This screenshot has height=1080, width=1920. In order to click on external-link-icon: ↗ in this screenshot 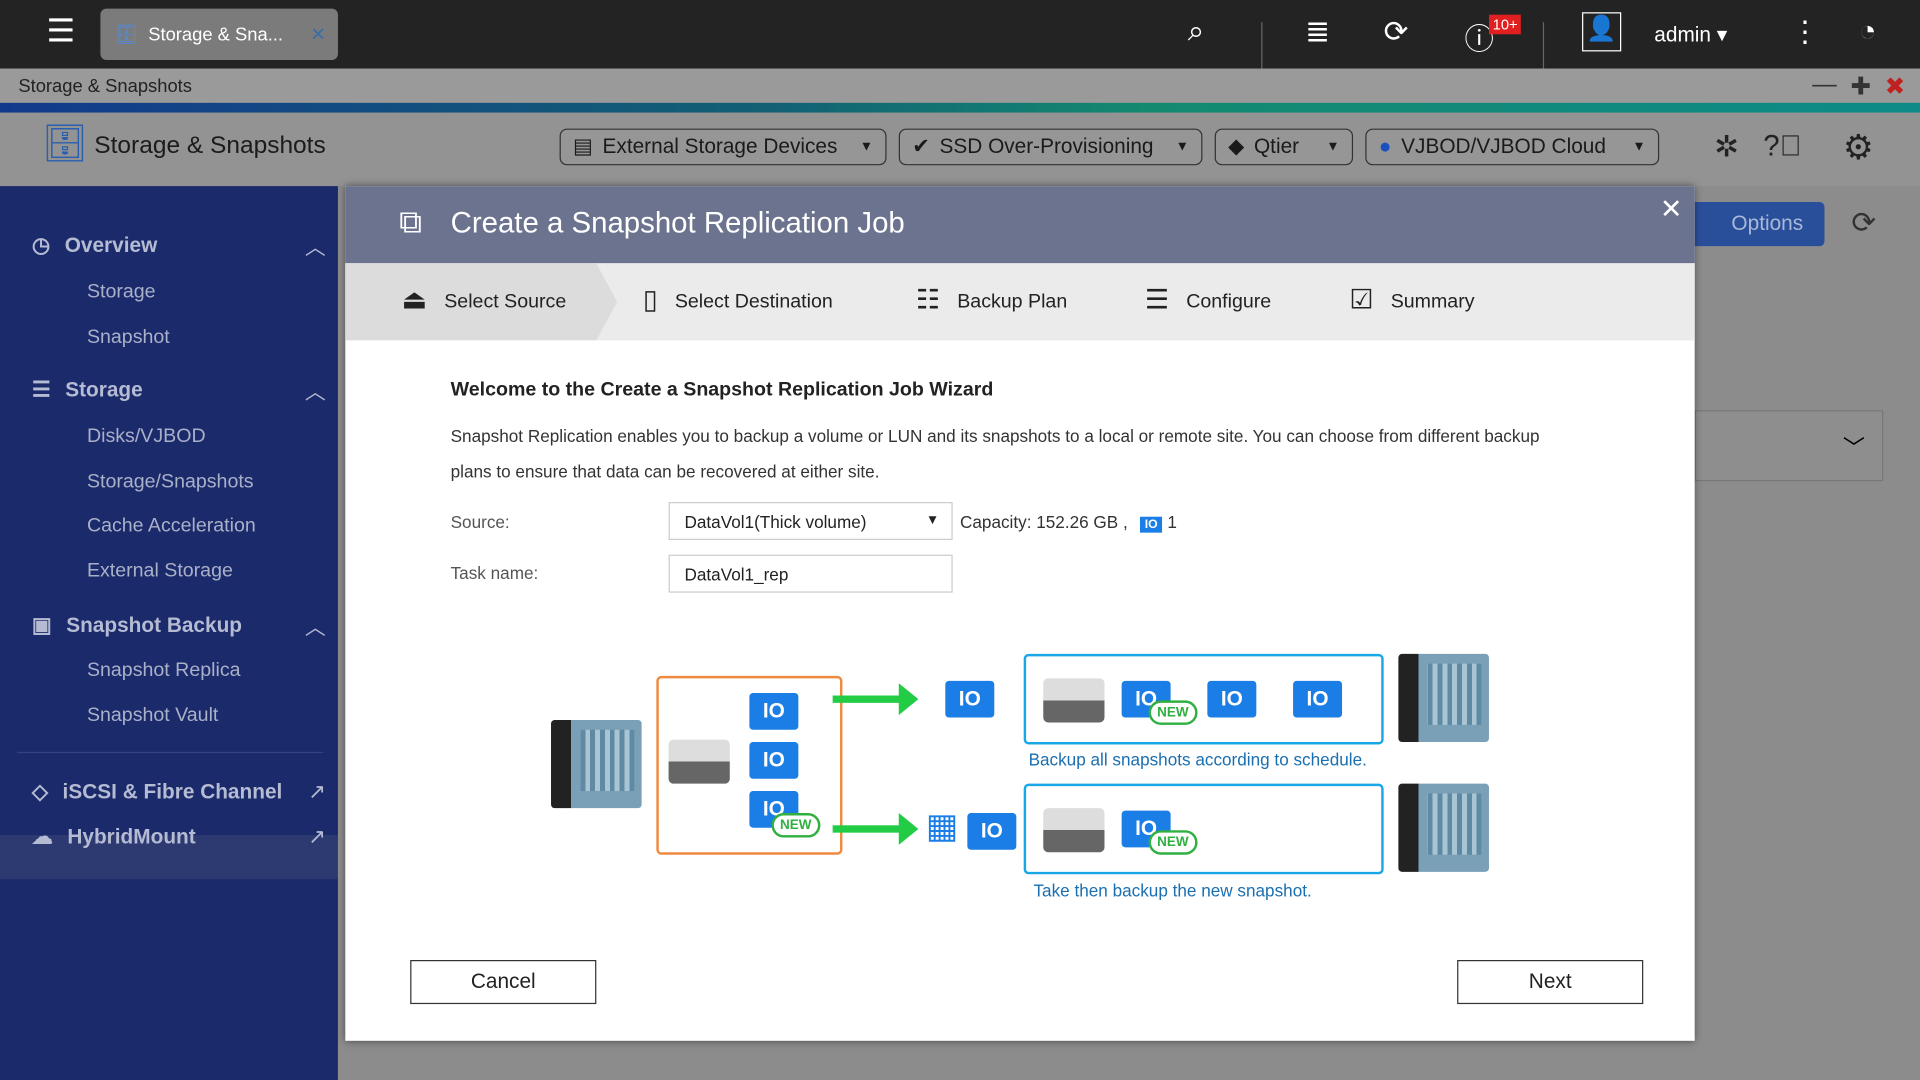, I will do `click(317, 837)`.